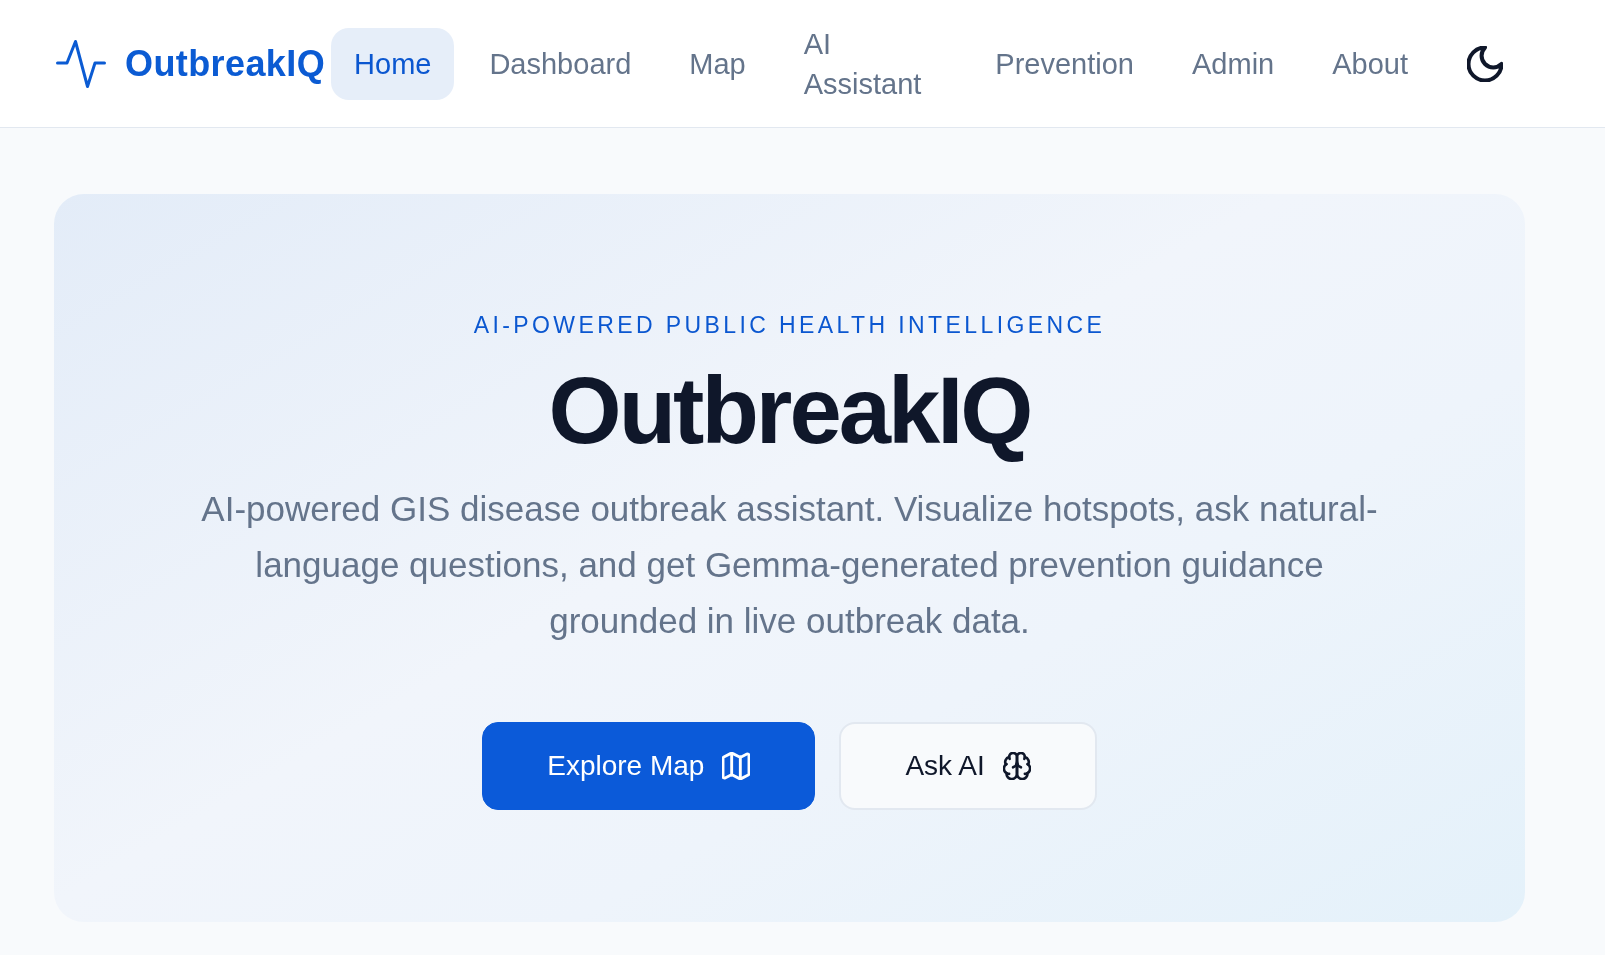 The width and height of the screenshot is (1605, 955). Describe the element at coordinates (1016, 766) in the screenshot. I see `brain-icon` at that location.